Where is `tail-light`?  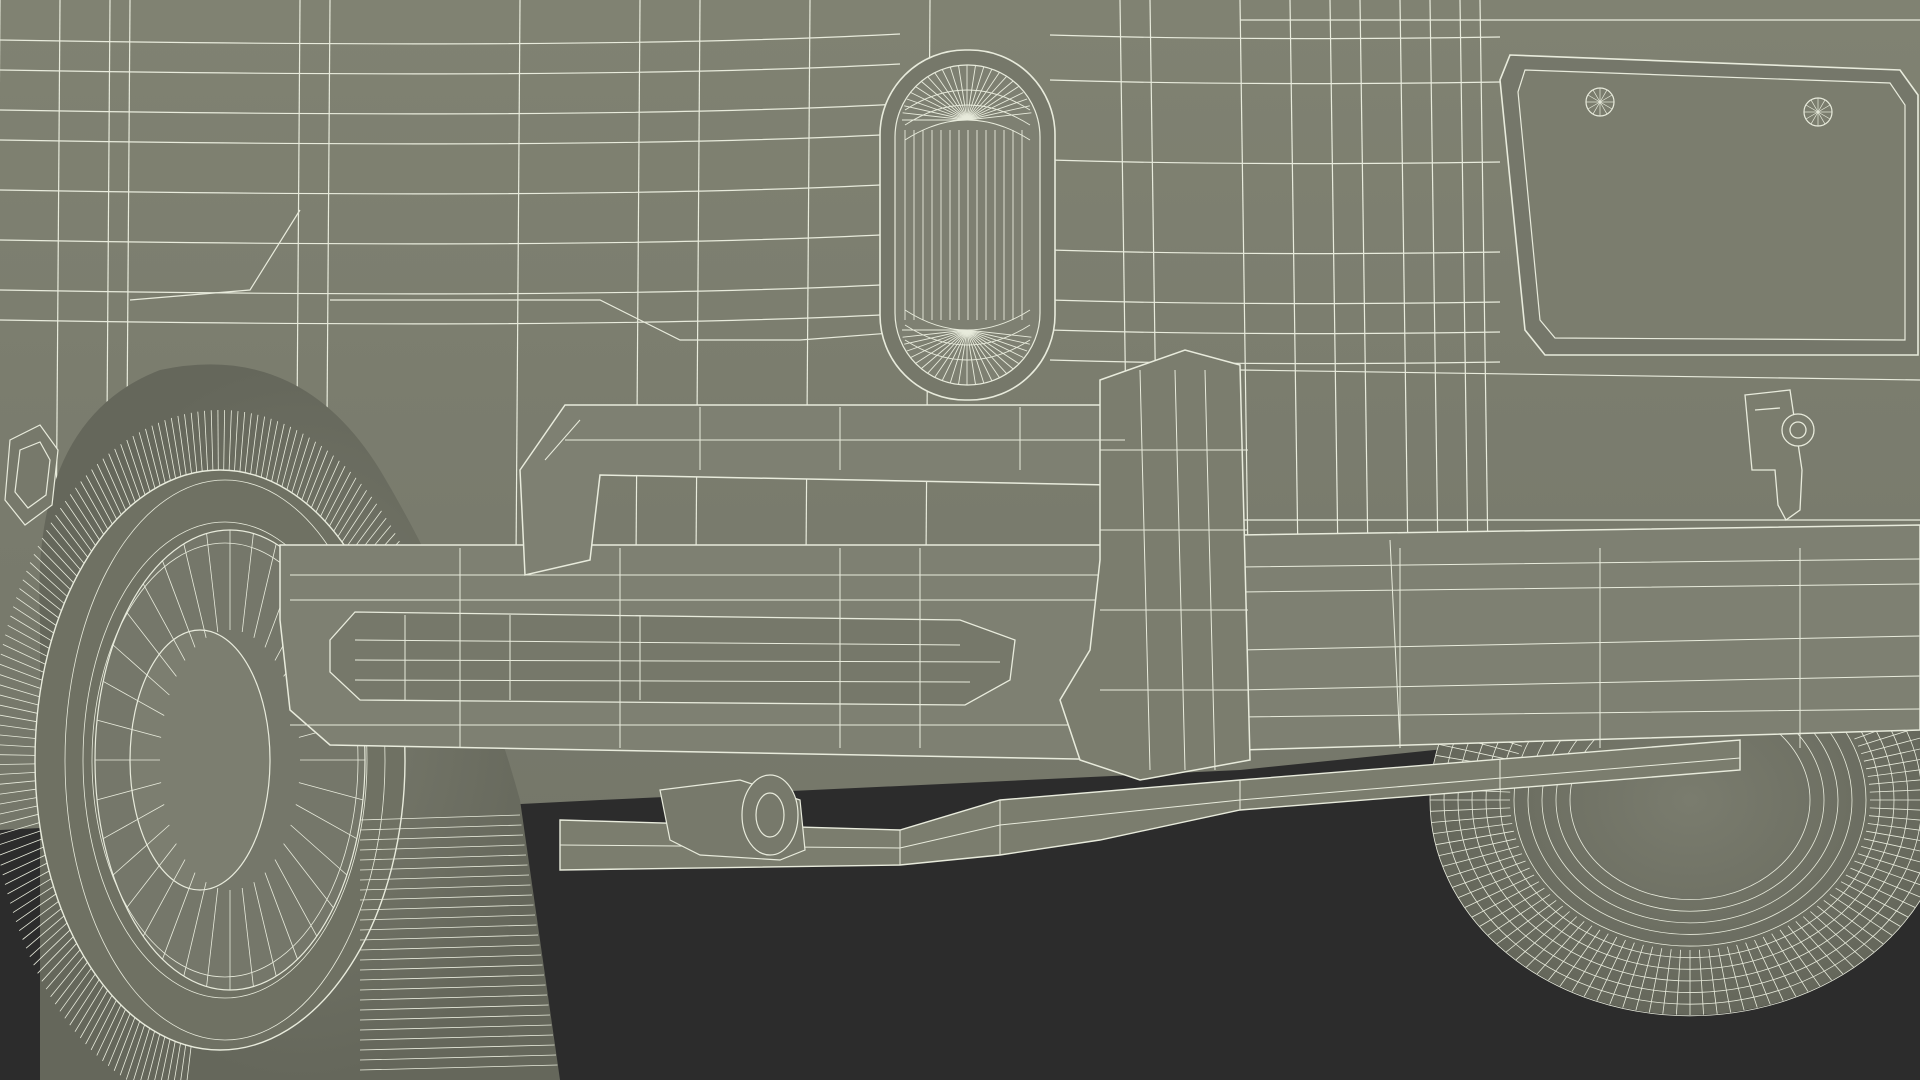 tail-light is located at coordinates (967, 225).